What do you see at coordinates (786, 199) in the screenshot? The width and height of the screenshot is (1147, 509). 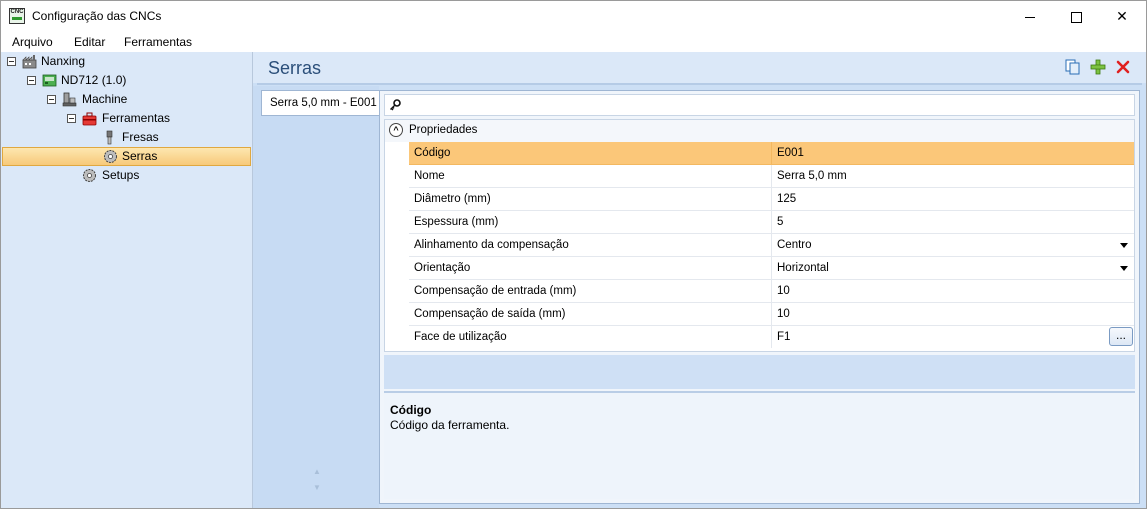 I see `property-value: 125` at bounding box center [786, 199].